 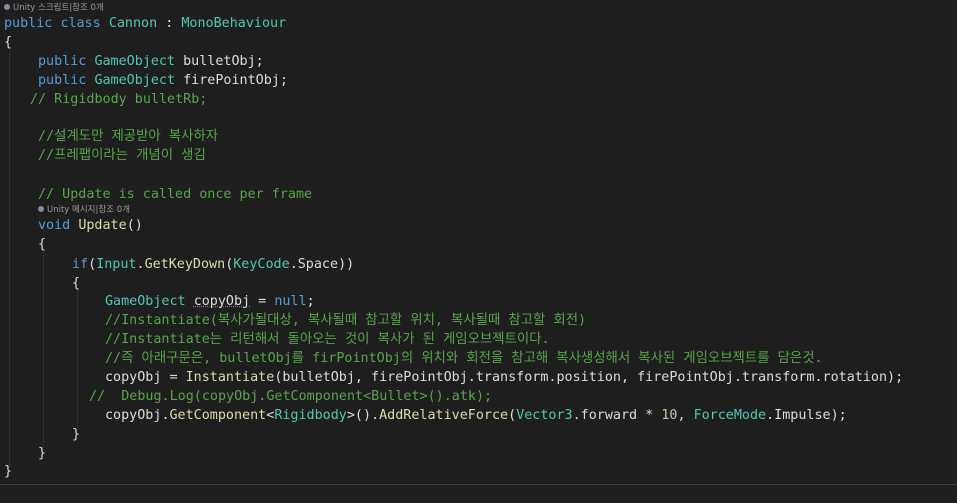 I want to click on code-line-10: {, so click(x=42, y=244).